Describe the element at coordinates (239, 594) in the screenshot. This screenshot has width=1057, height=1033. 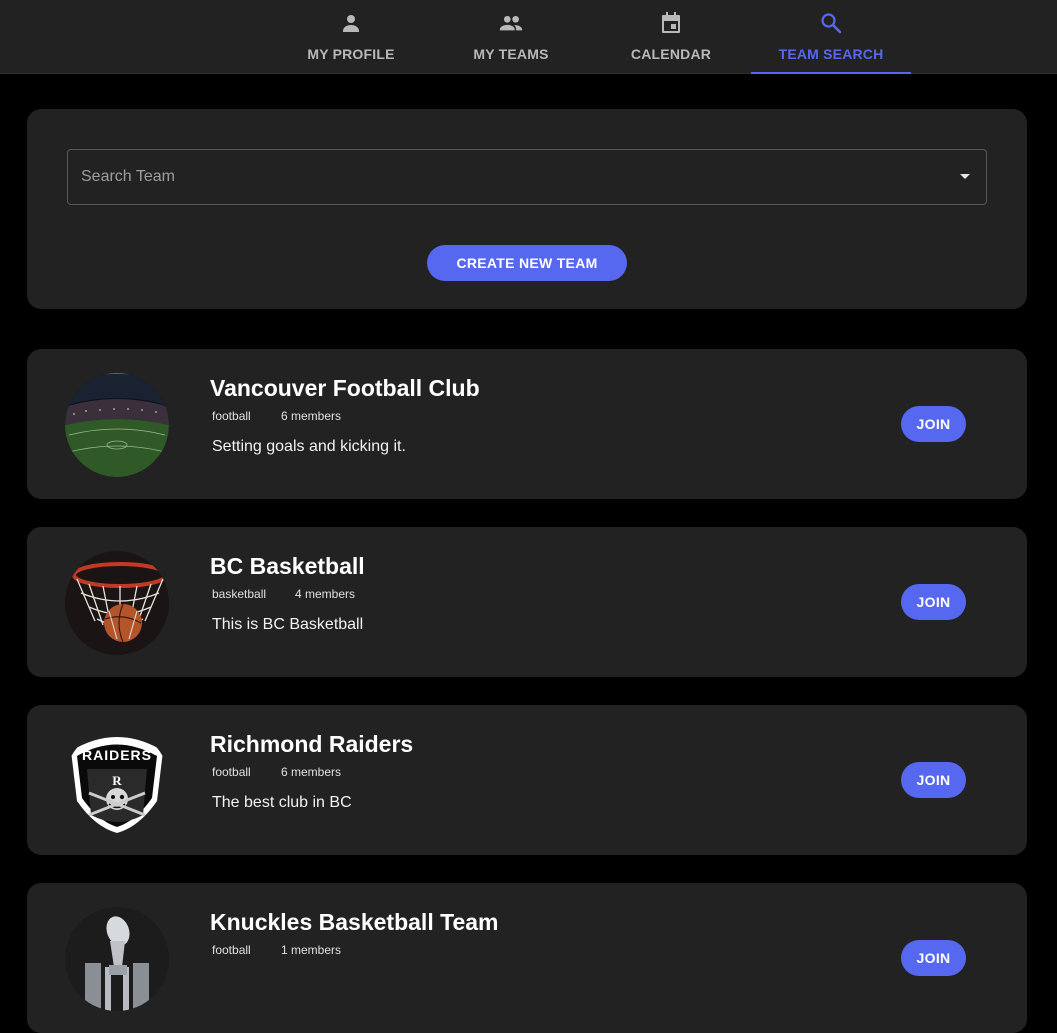
I see `team-sport: basketball` at that location.